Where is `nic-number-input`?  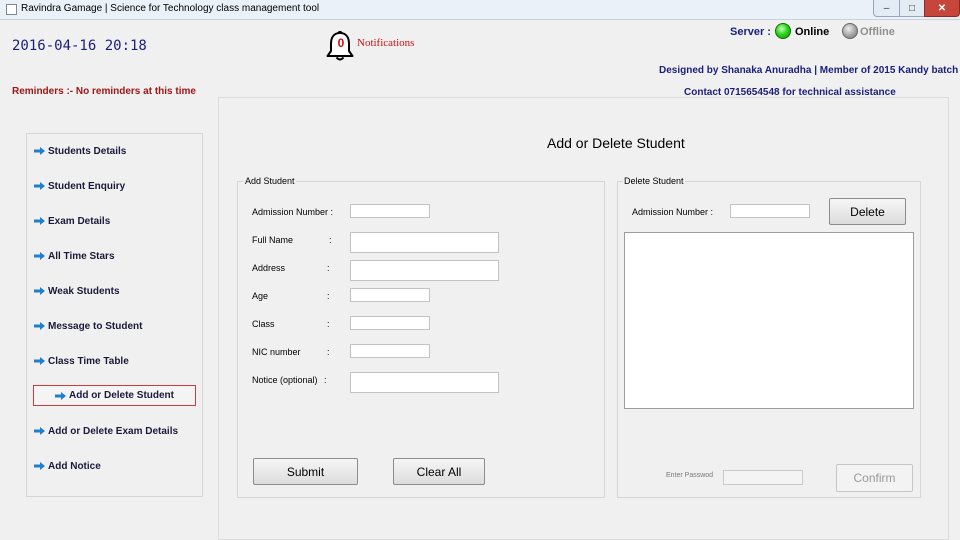 nic-number-input is located at coordinates (390, 351).